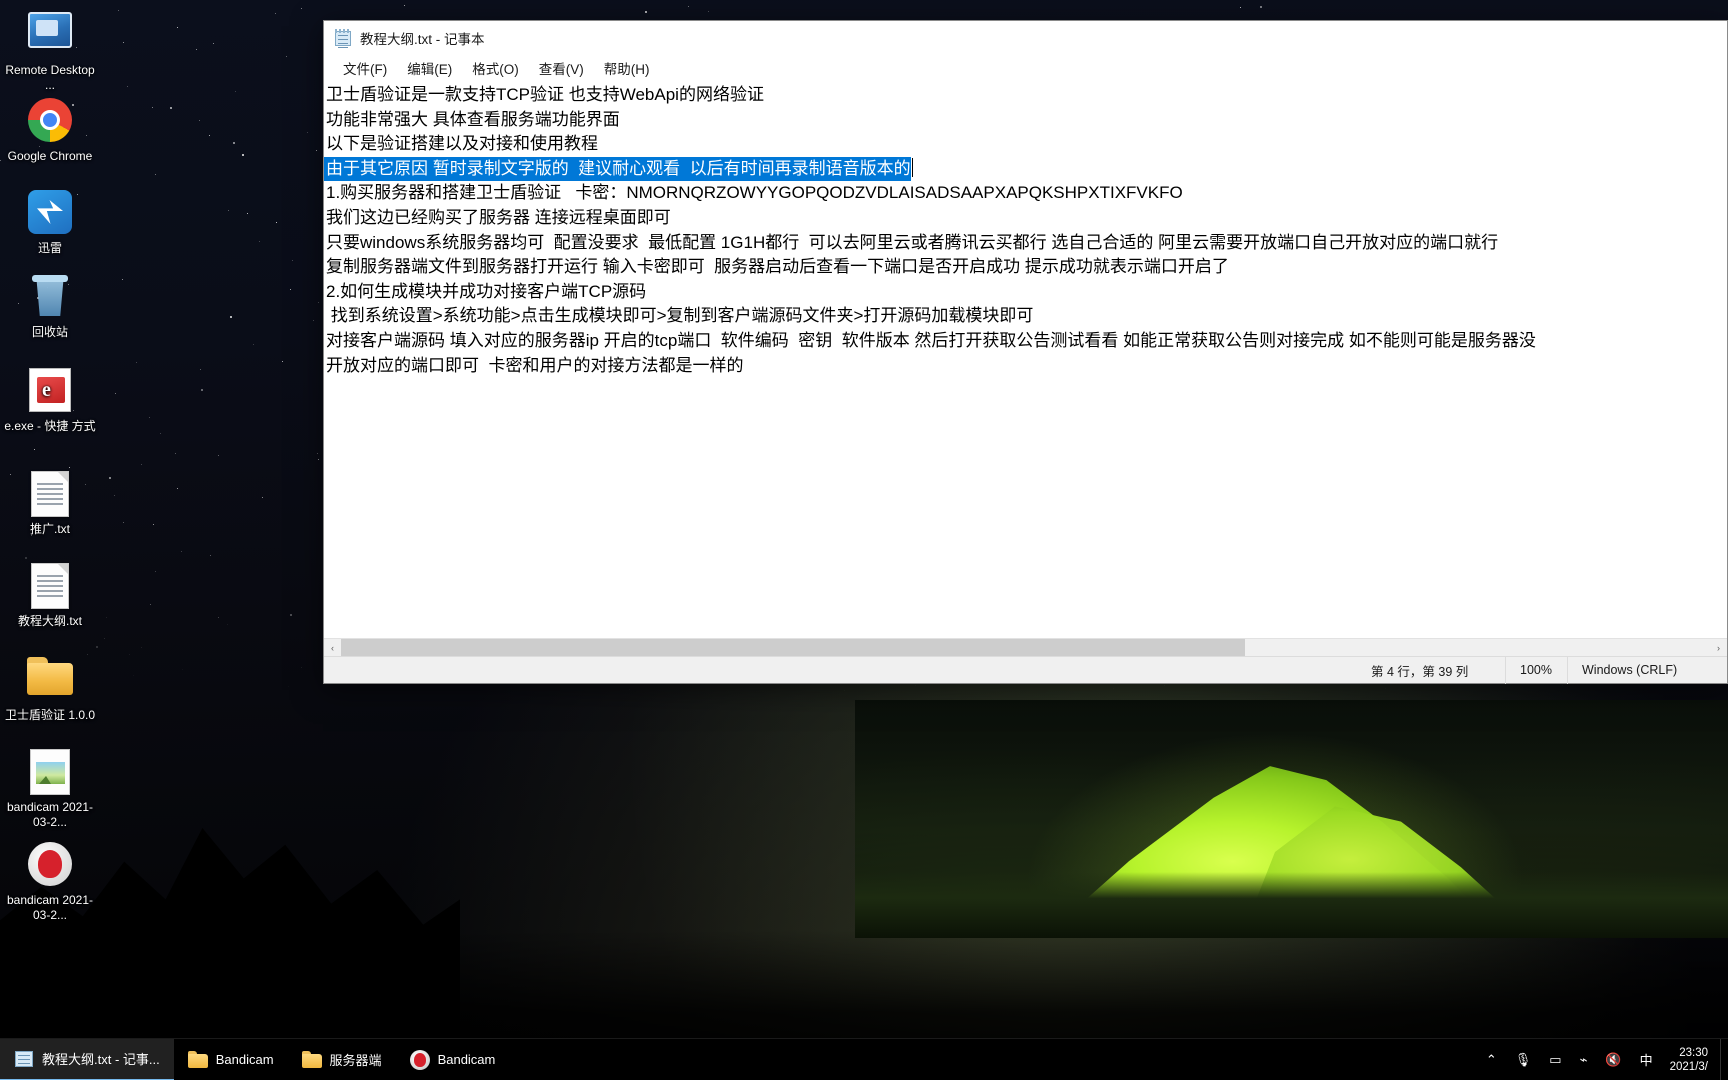  What do you see at coordinates (50, 156) in the screenshot?
I see `desktop-icon-label: Google Chrome` at bounding box center [50, 156].